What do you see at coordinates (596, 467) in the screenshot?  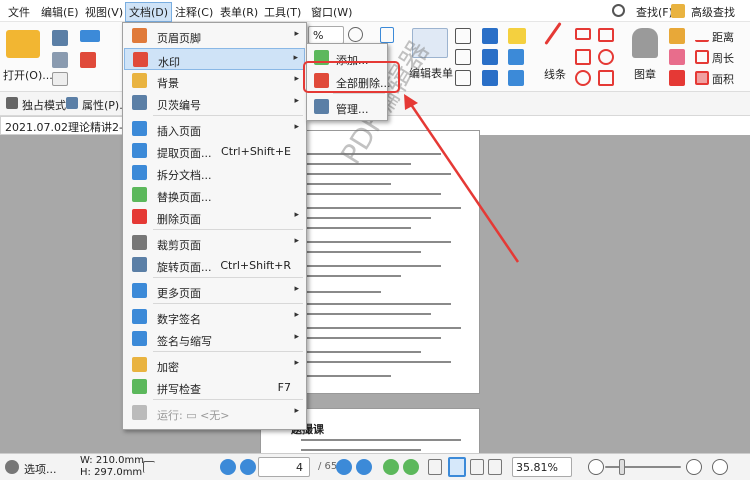 I see `zoom-out-button` at bounding box center [596, 467].